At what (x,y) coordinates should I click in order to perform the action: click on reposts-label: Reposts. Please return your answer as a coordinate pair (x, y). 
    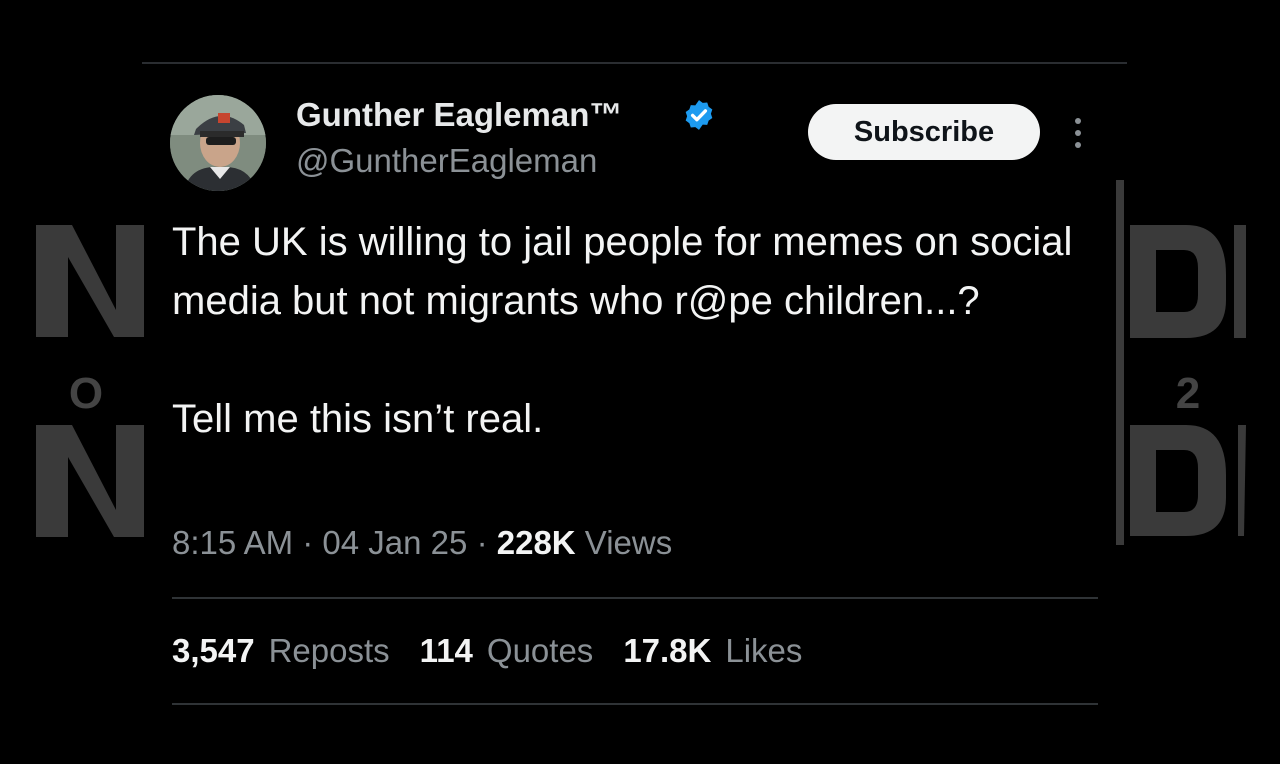
    Looking at the image, I should click on (329, 650).